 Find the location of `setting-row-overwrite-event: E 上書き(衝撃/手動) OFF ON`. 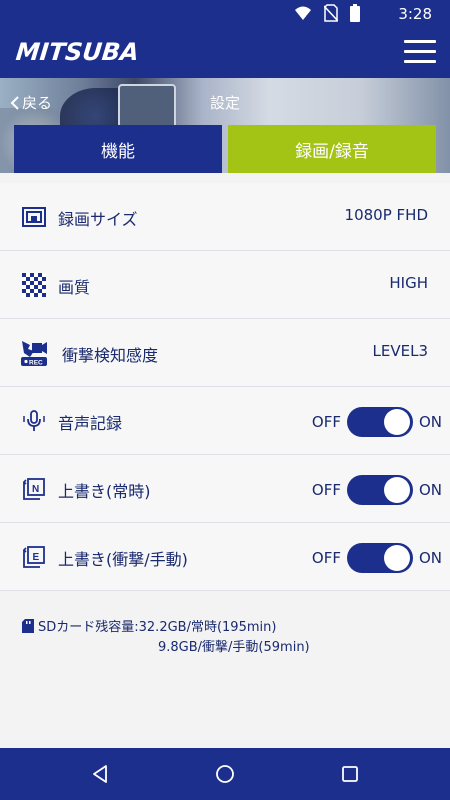

setting-row-overwrite-event: E 上書き(衝撃/手動) OFF ON is located at coordinates (225, 557).